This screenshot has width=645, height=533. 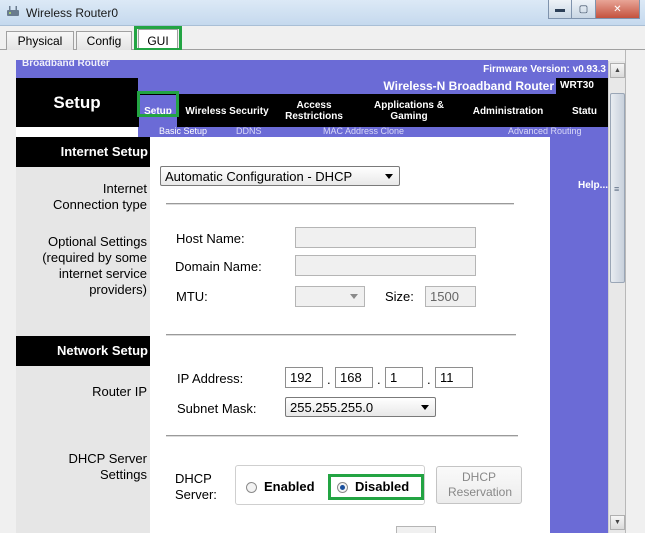 I want to click on dhcp-reservation-button: DHCP Reservation, so click(x=479, y=485).